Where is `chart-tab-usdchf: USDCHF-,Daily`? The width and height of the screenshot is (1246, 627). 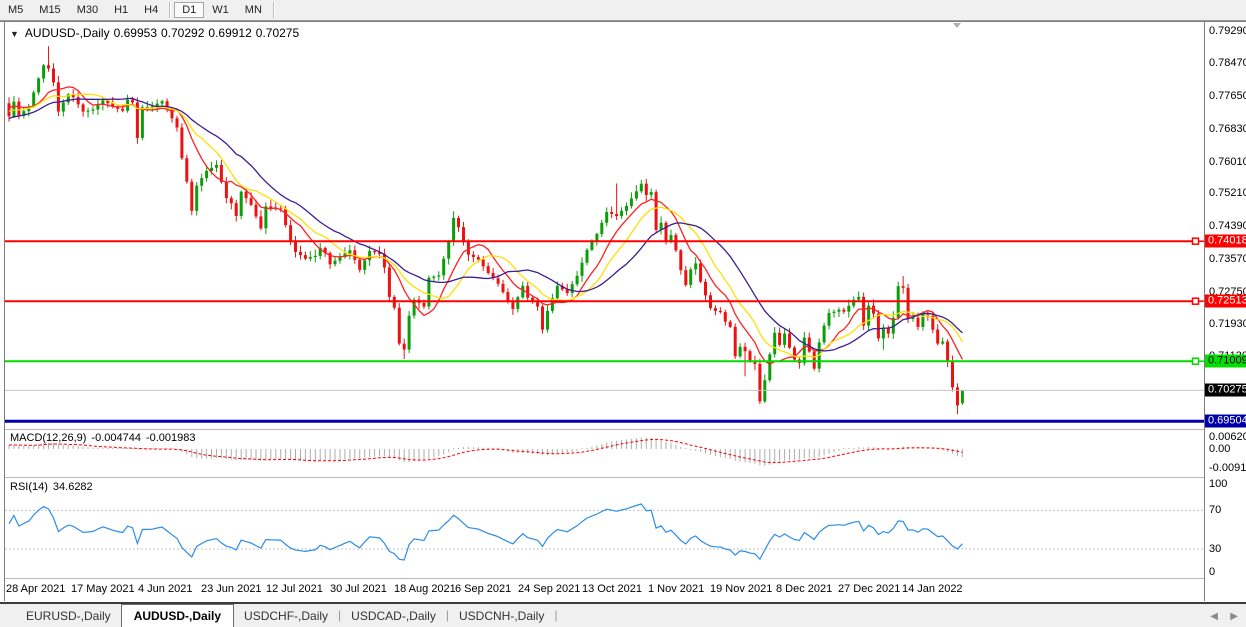
chart-tab-usdchf: USDCHF-,Daily is located at coordinates (286, 615).